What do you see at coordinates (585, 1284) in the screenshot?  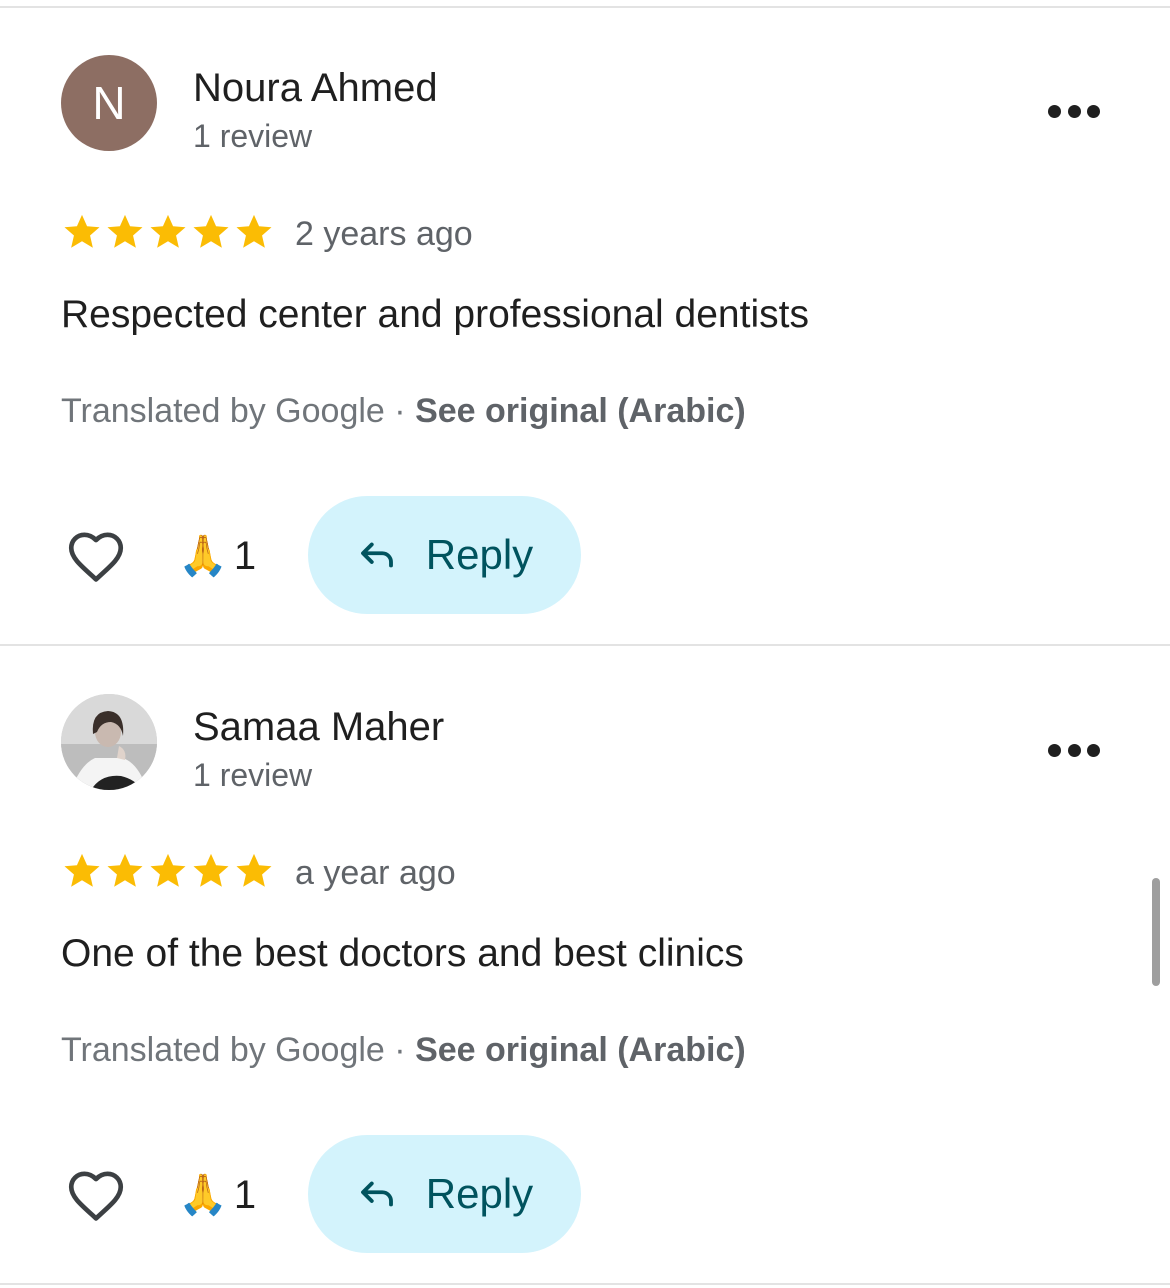 I see `bottom-divider` at bounding box center [585, 1284].